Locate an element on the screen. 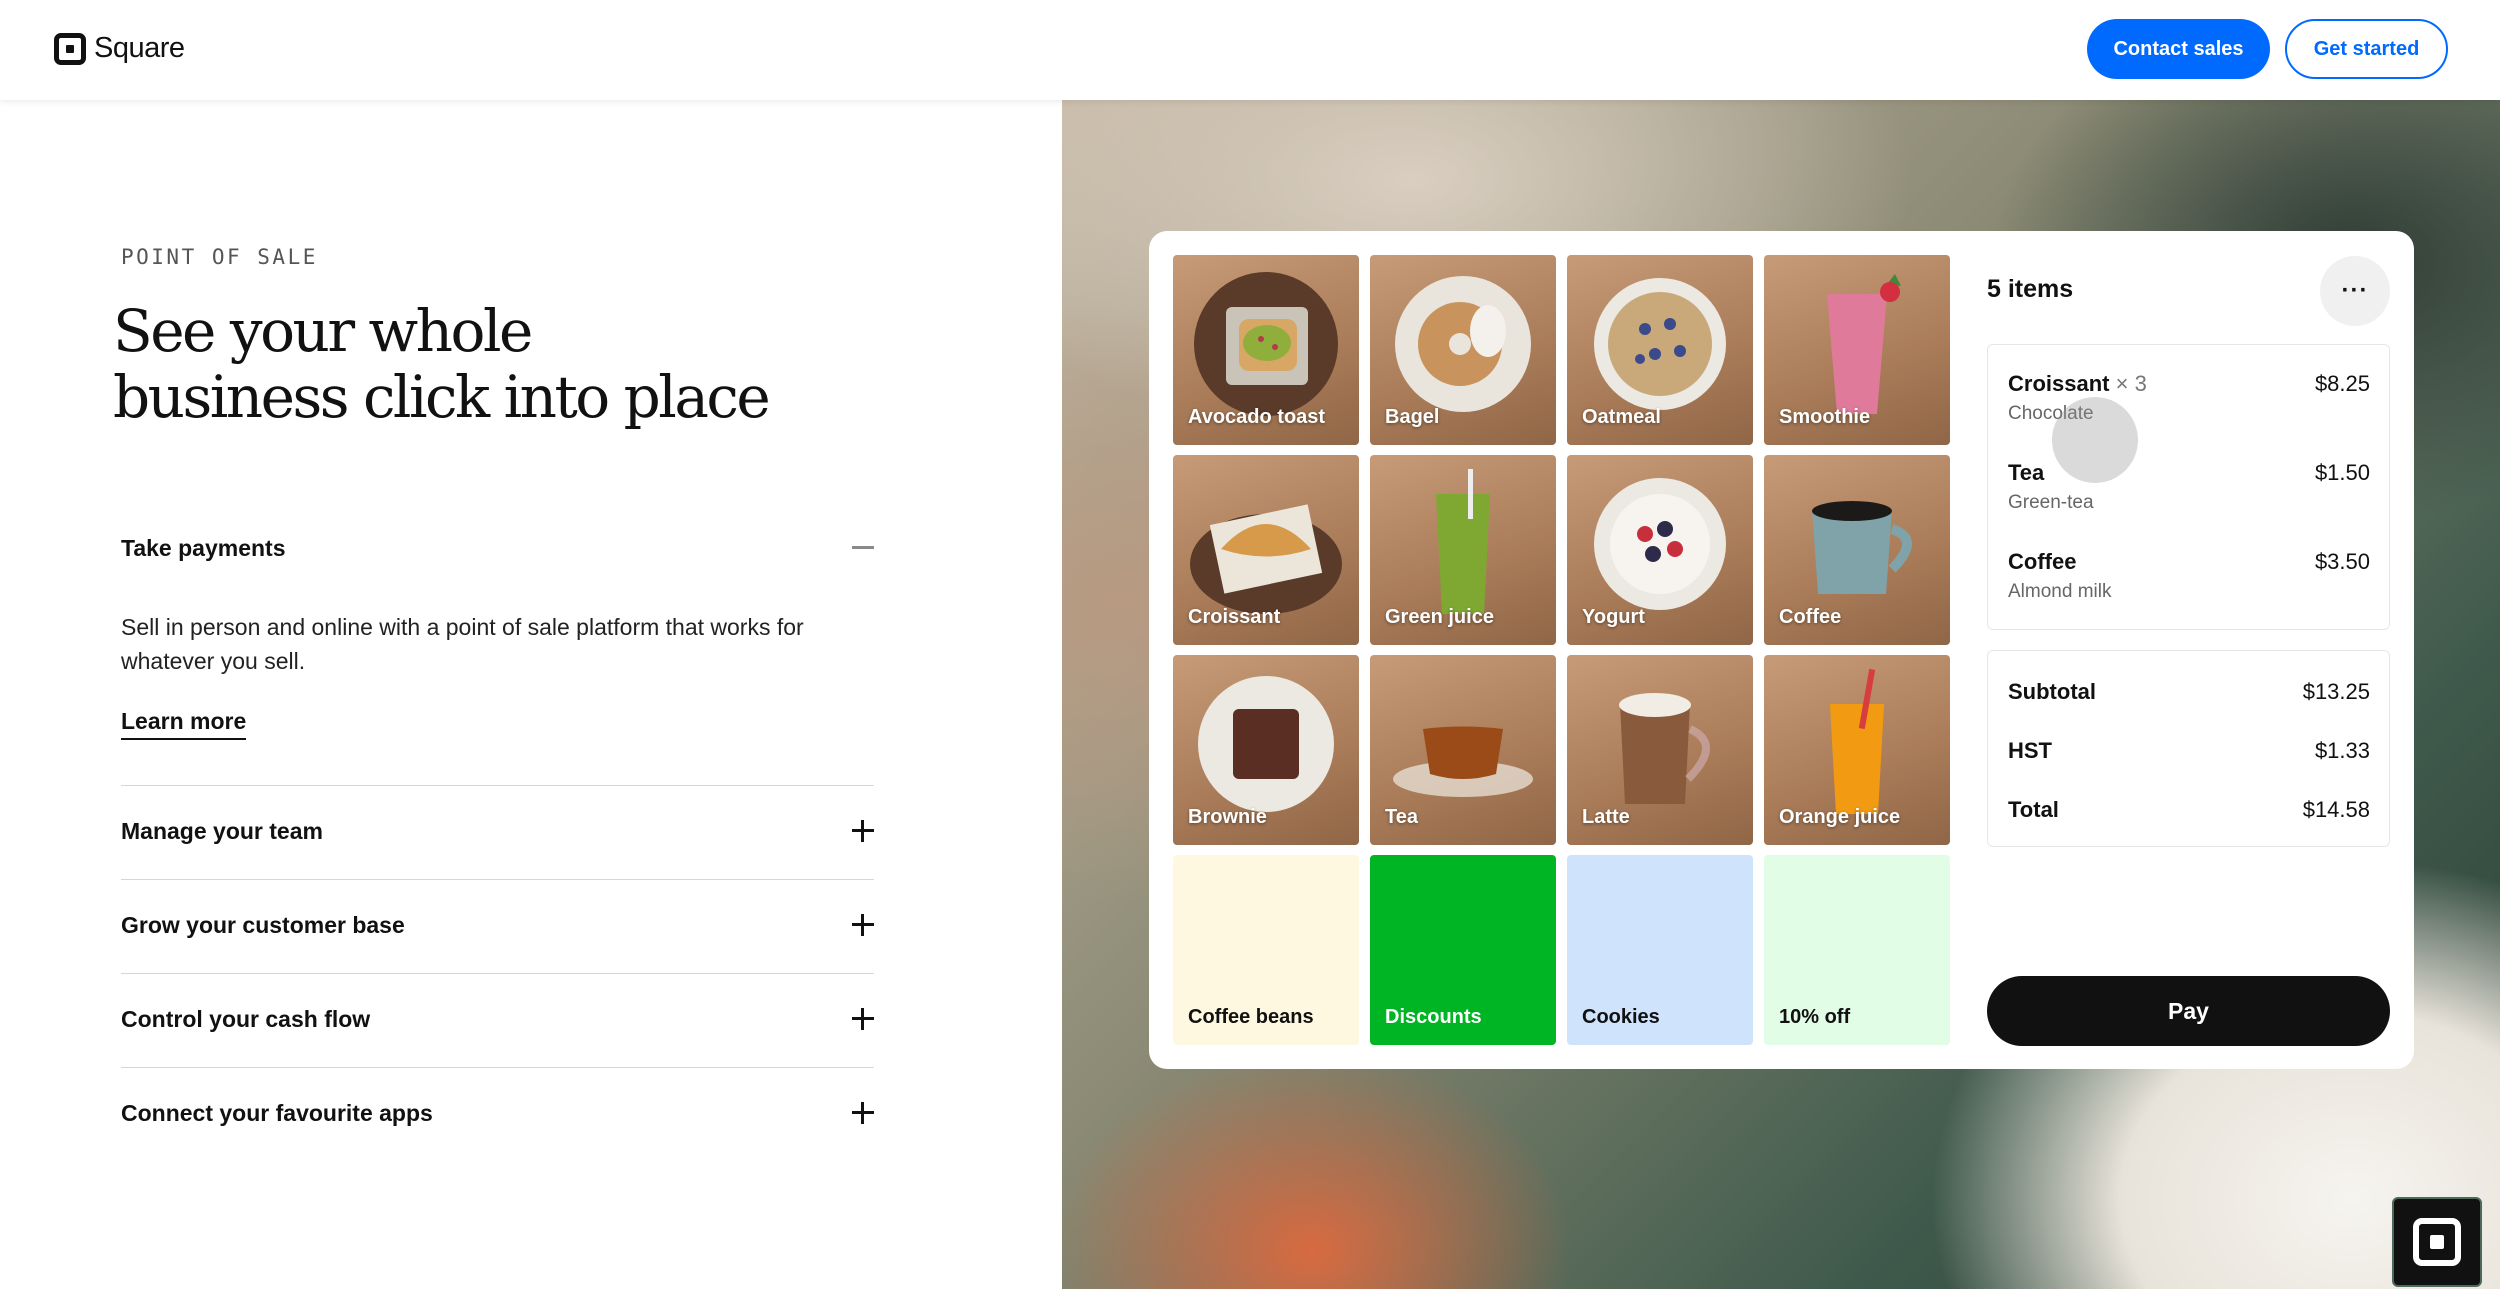 This screenshot has width=2500, height=1289. get-started-button: Get started is located at coordinates (2366, 49).